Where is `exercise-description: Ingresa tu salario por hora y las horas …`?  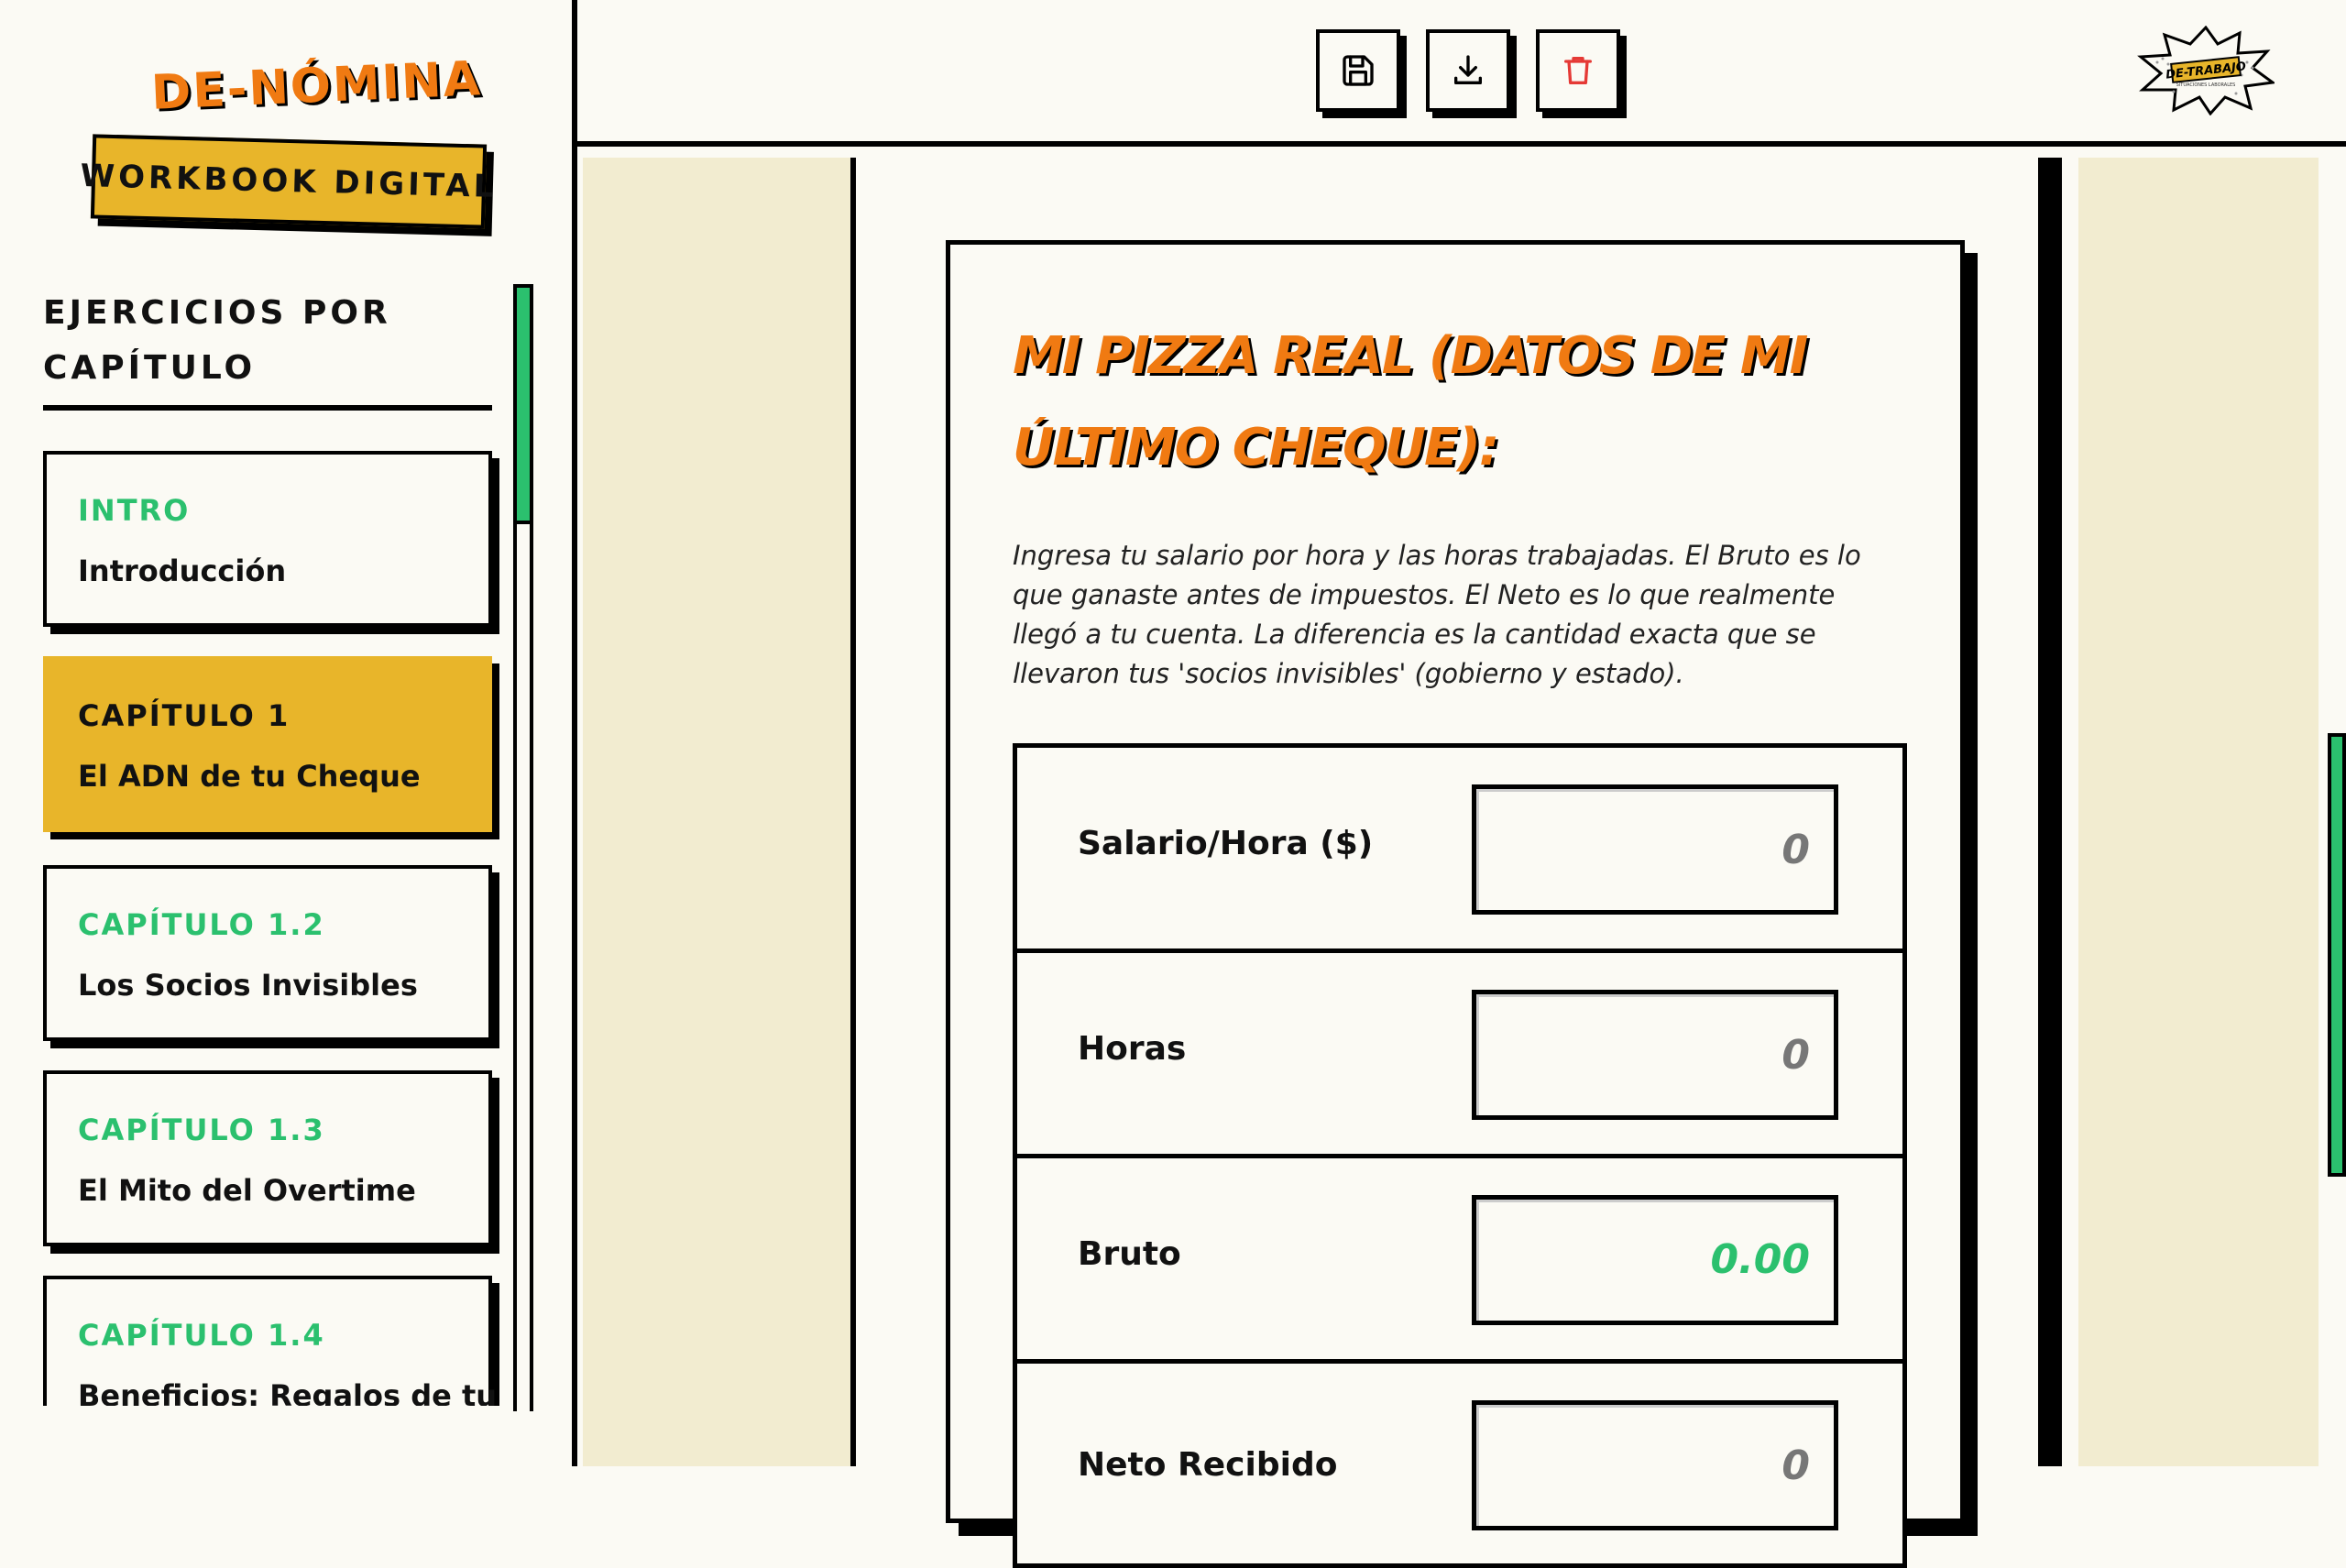
exercise-description: Ingresa tu salario por hora y las horas … is located at coordinates (1437, 614).